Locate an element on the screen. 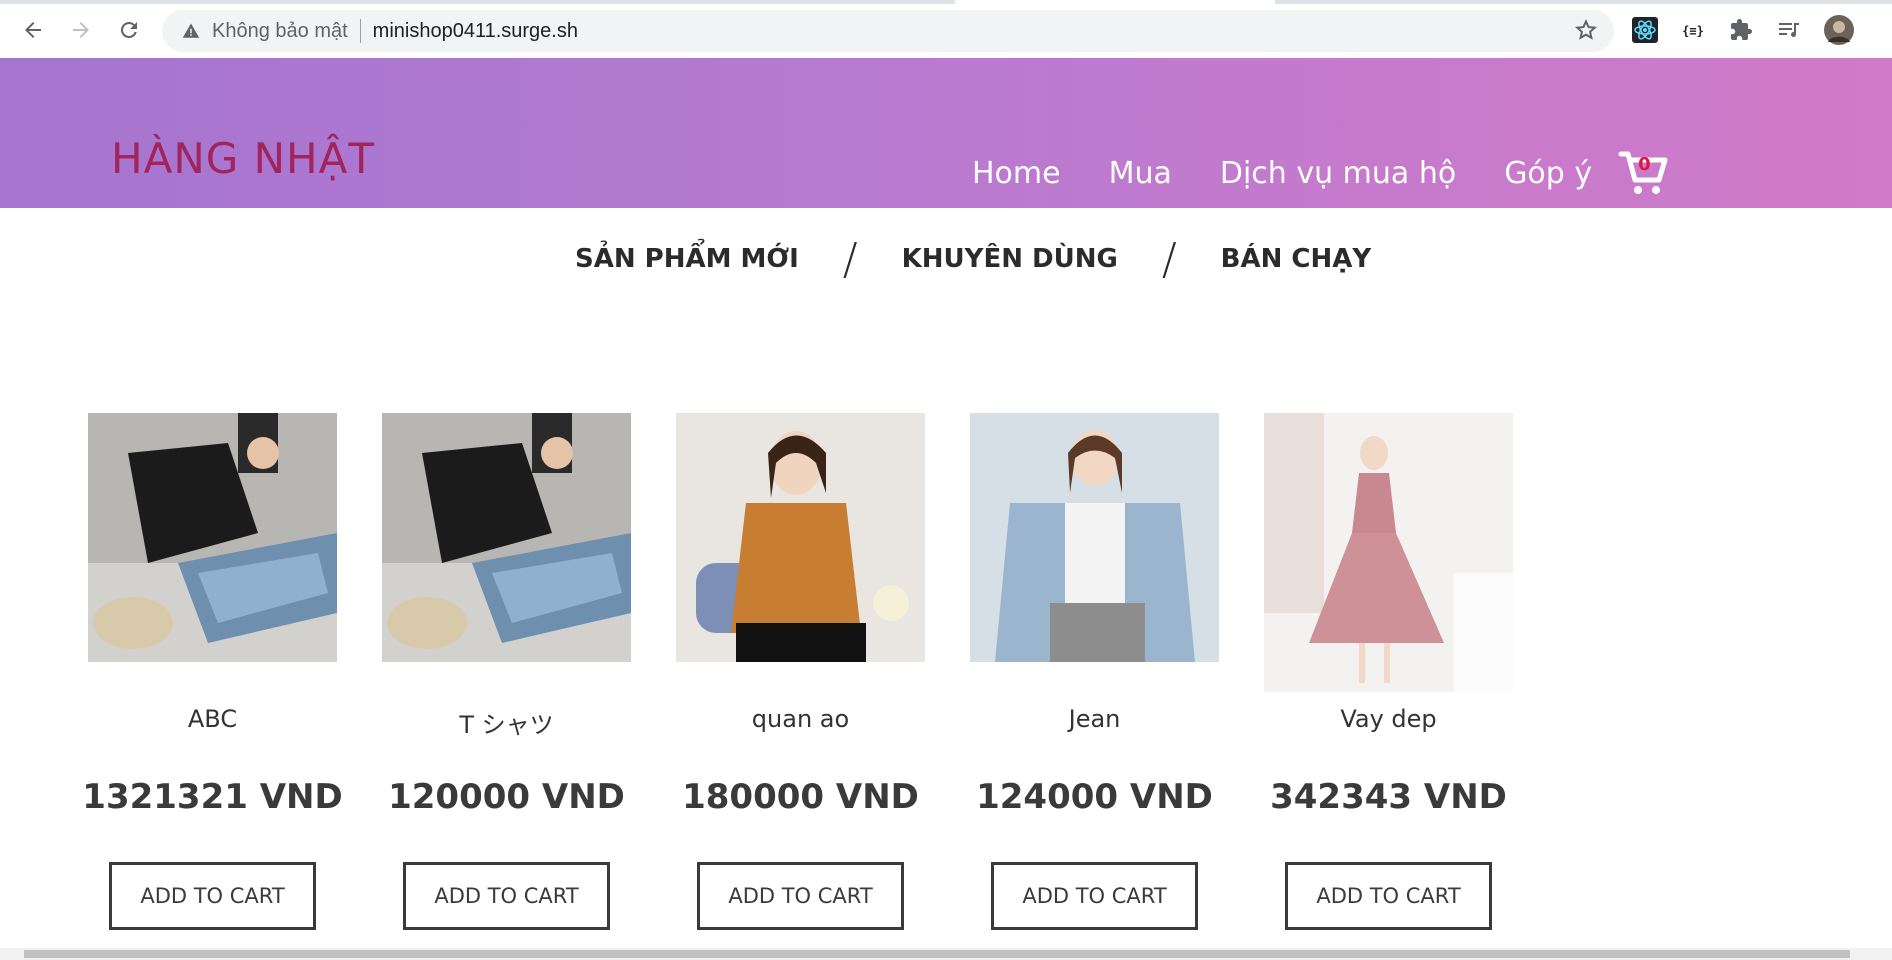  site-logo: HÀNG NHẬT is located at coordinates (243, 158).